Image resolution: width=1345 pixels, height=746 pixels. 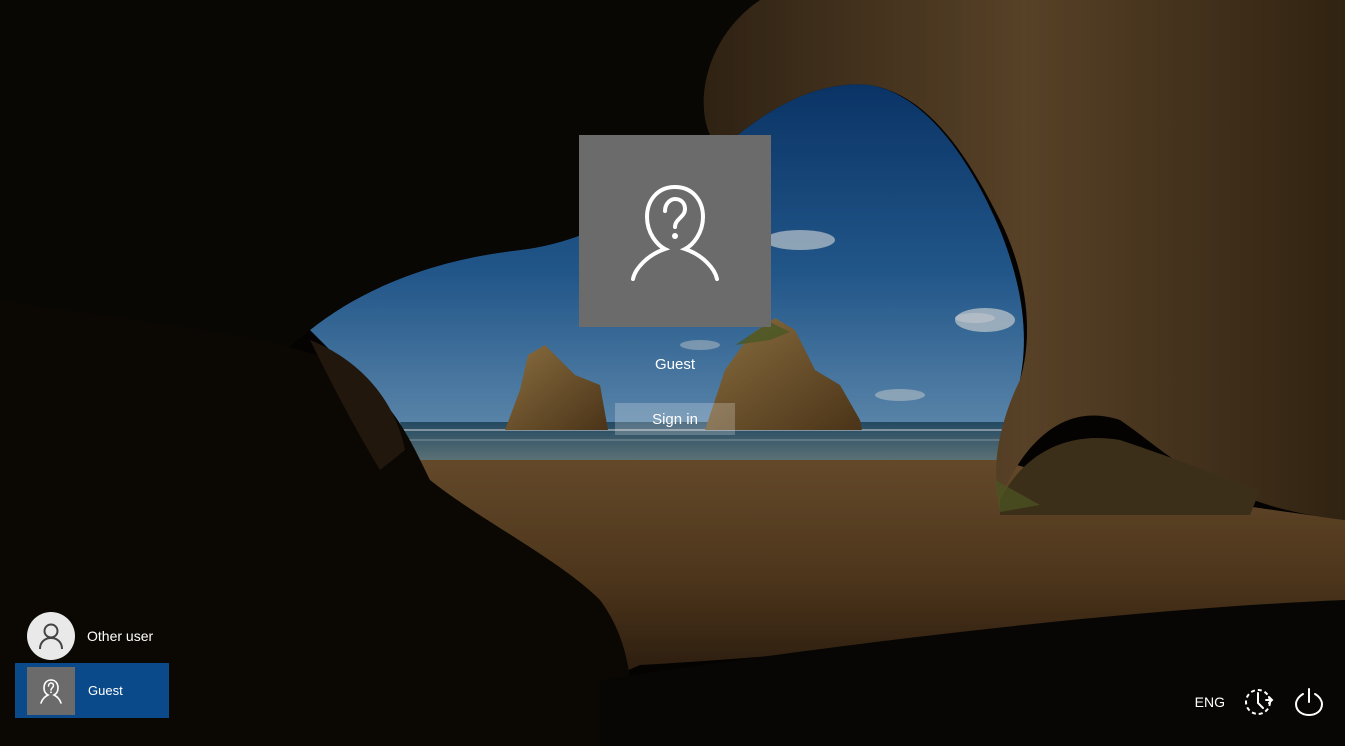 I want to click on power-icon, so click(x=1309, y=702).